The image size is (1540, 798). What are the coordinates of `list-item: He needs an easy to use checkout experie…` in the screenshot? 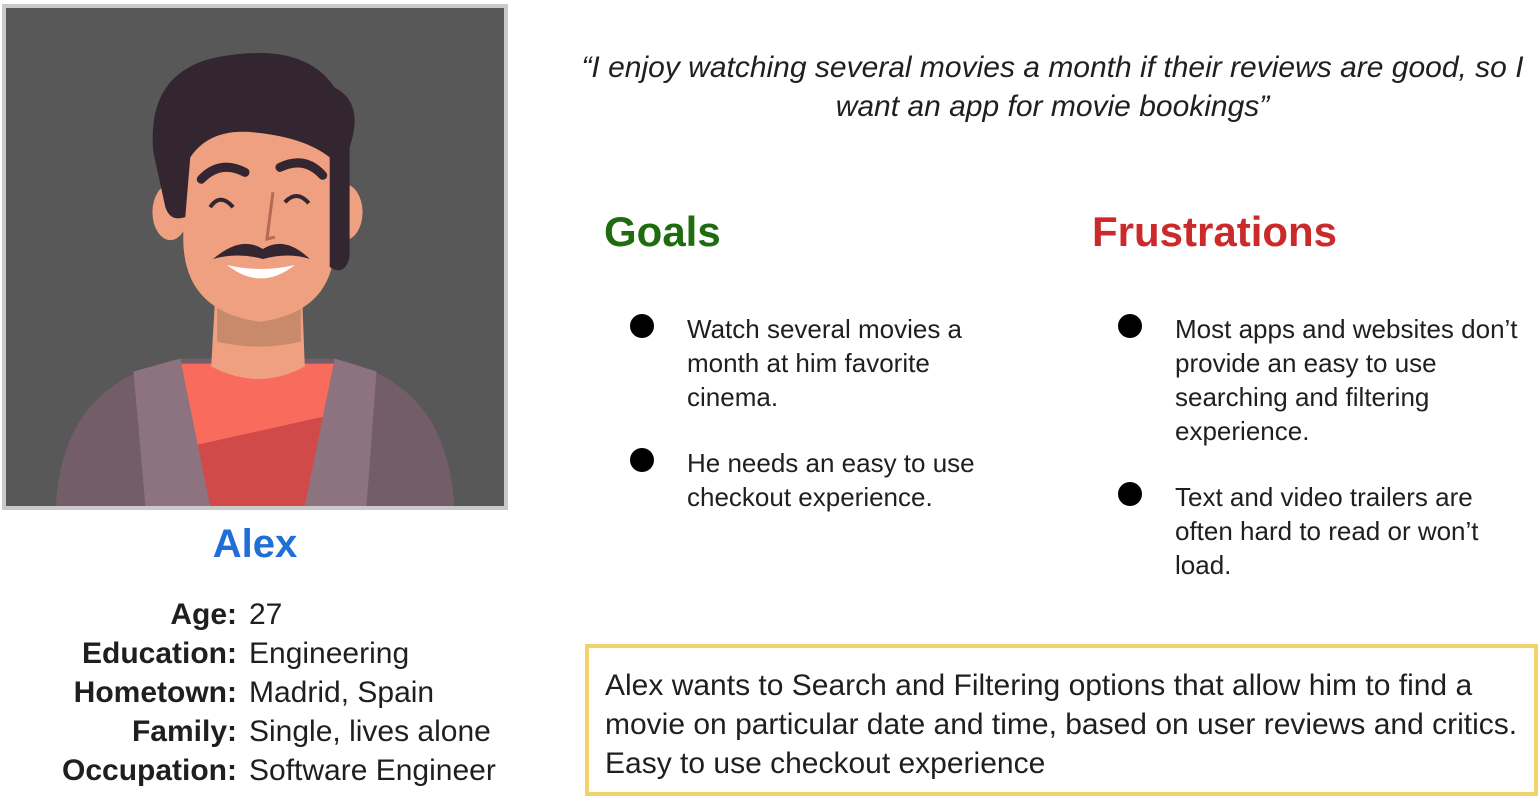 It's located at (825, 480).